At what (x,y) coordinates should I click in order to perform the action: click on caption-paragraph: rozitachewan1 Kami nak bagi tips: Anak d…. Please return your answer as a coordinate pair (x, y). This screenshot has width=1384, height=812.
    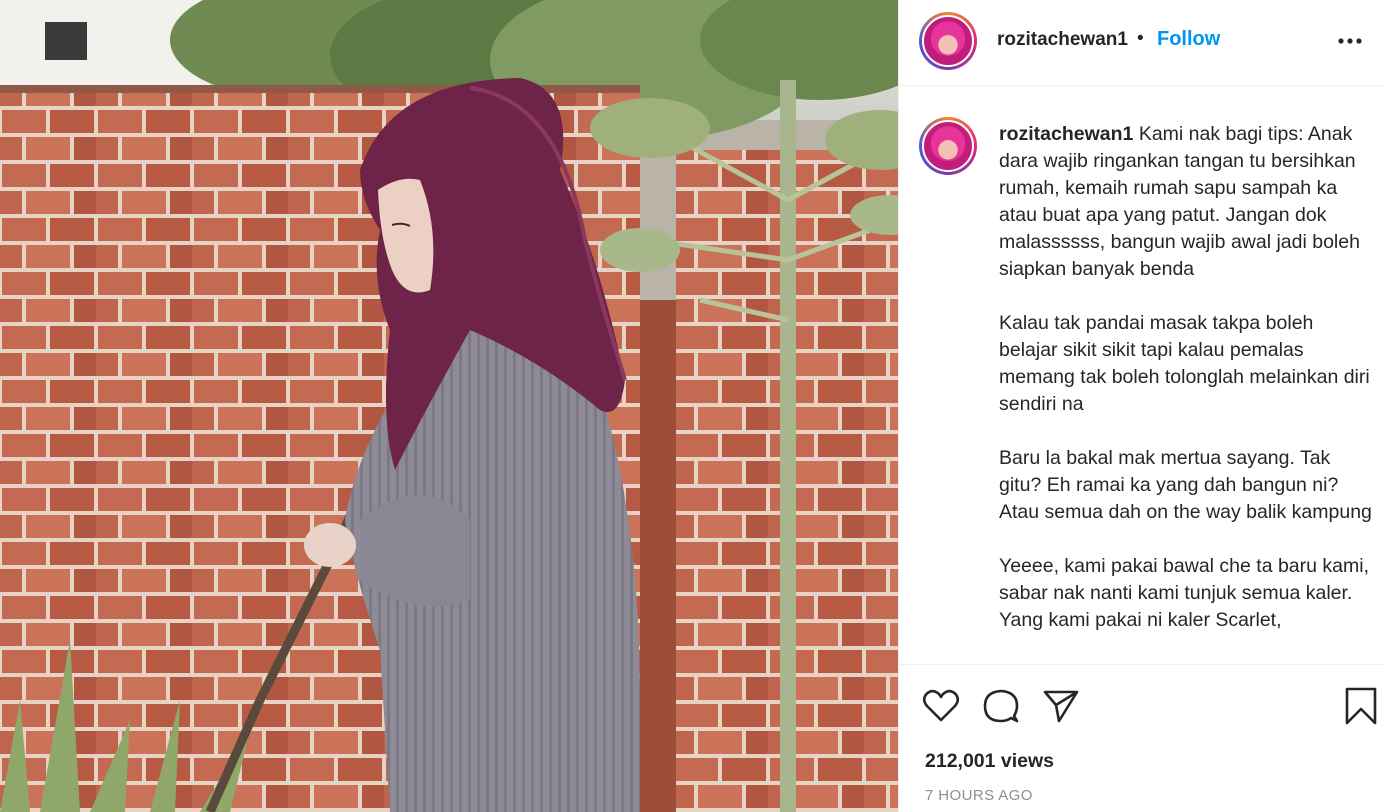
    Looking at the image, I should click on (1187, 202).